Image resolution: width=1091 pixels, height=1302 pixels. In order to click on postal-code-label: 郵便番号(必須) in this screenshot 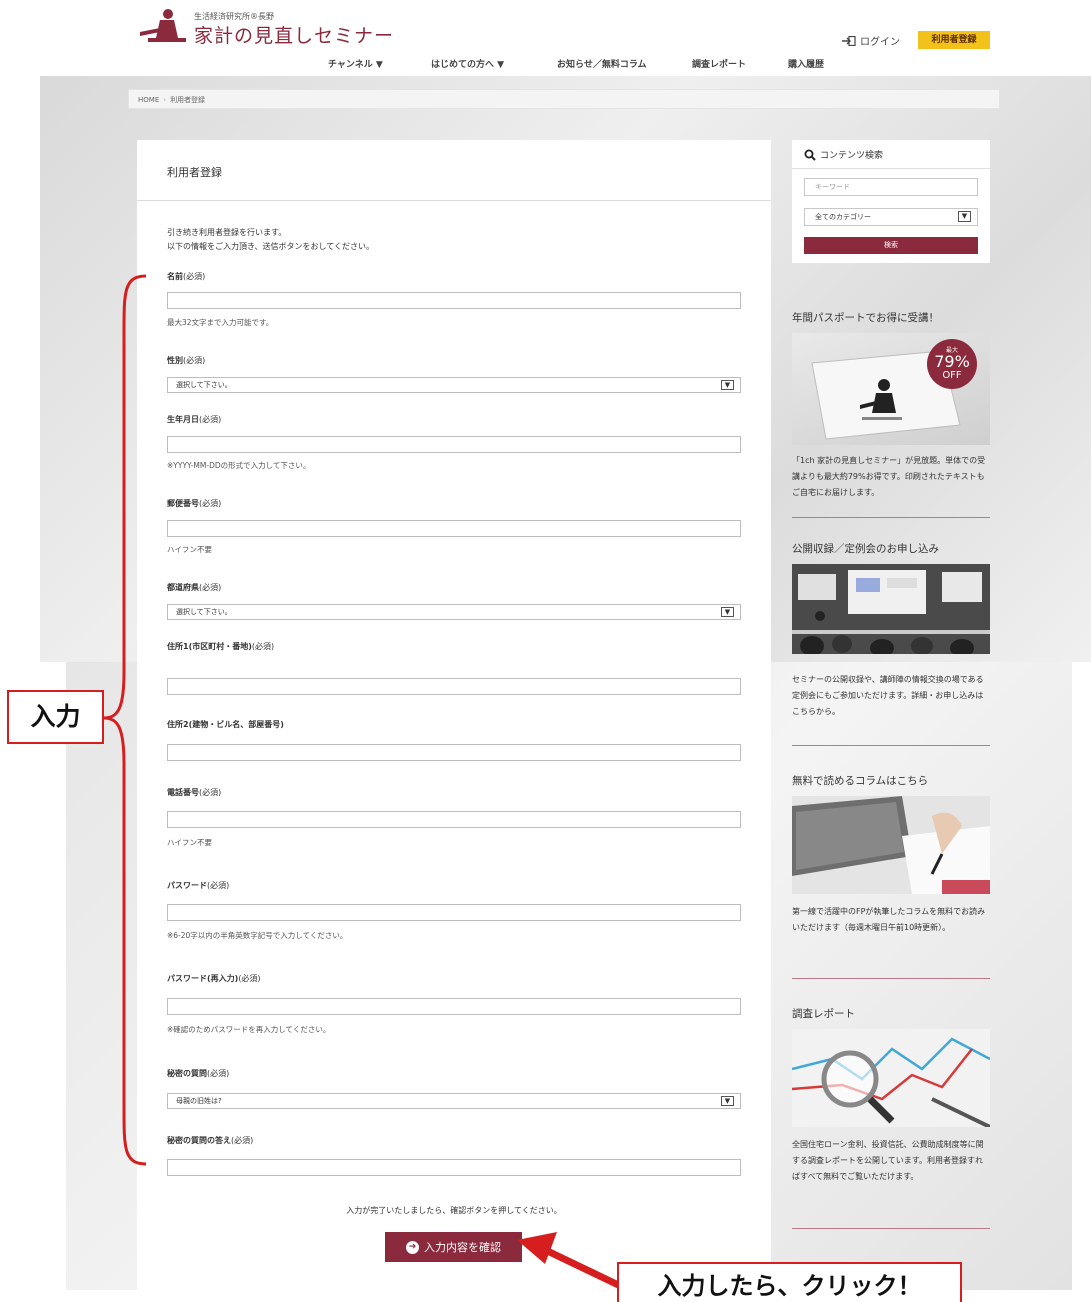, I will do `click(194, 503)`.